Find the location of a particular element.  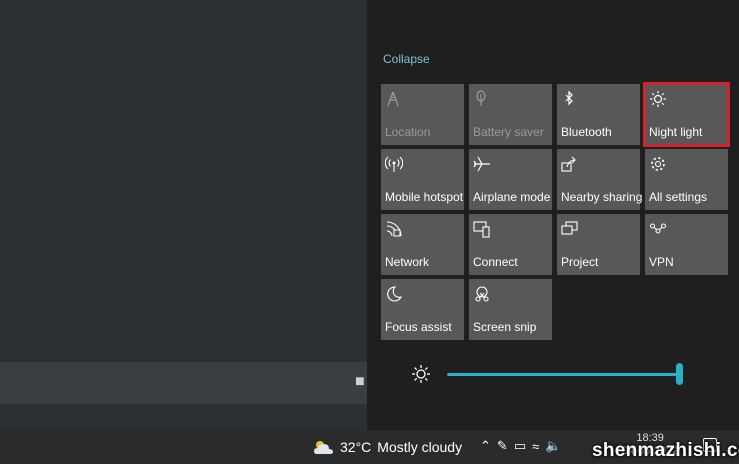

pen-icon: ✎ is located at coordinates (502, 446).